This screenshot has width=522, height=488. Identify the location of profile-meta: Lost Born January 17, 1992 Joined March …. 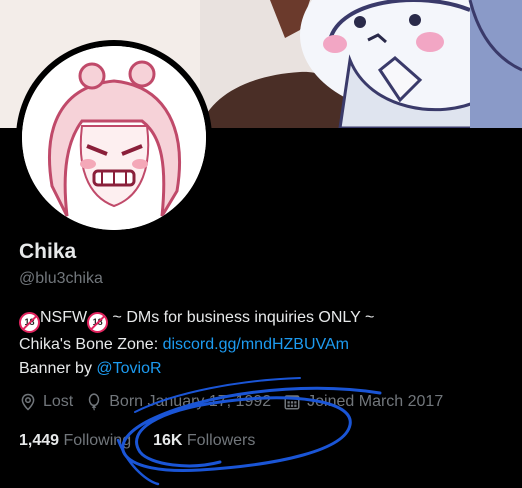
(237, 402).